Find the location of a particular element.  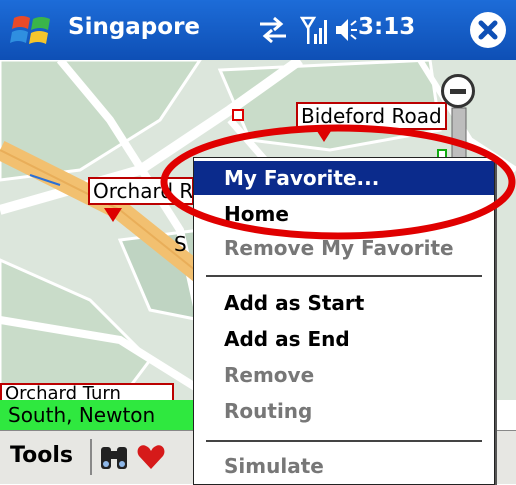

location-status: South, Newton is located at coordinates (100, 415).